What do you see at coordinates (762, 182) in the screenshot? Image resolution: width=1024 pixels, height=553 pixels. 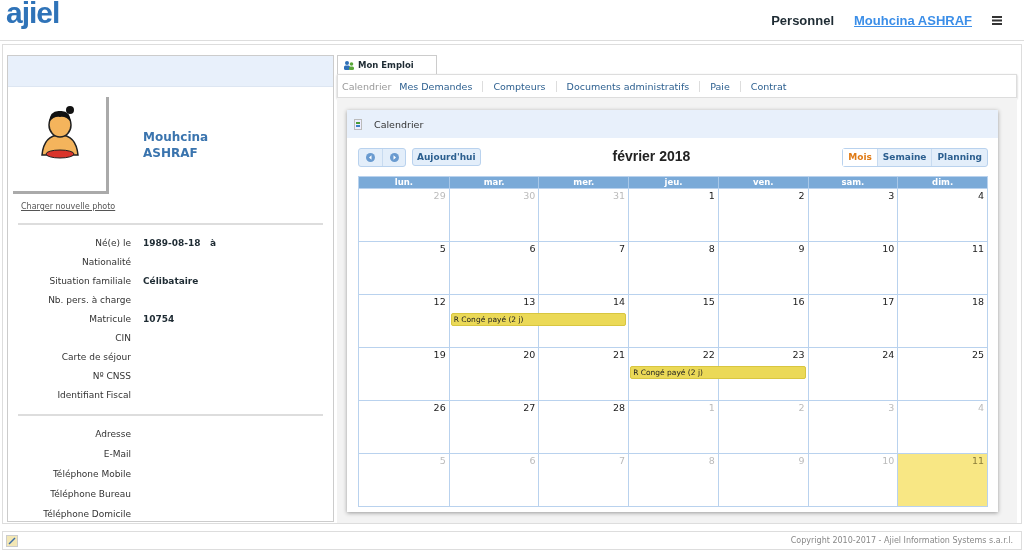 I see `weekday-header: ven.` at bounding box center [762, 182].